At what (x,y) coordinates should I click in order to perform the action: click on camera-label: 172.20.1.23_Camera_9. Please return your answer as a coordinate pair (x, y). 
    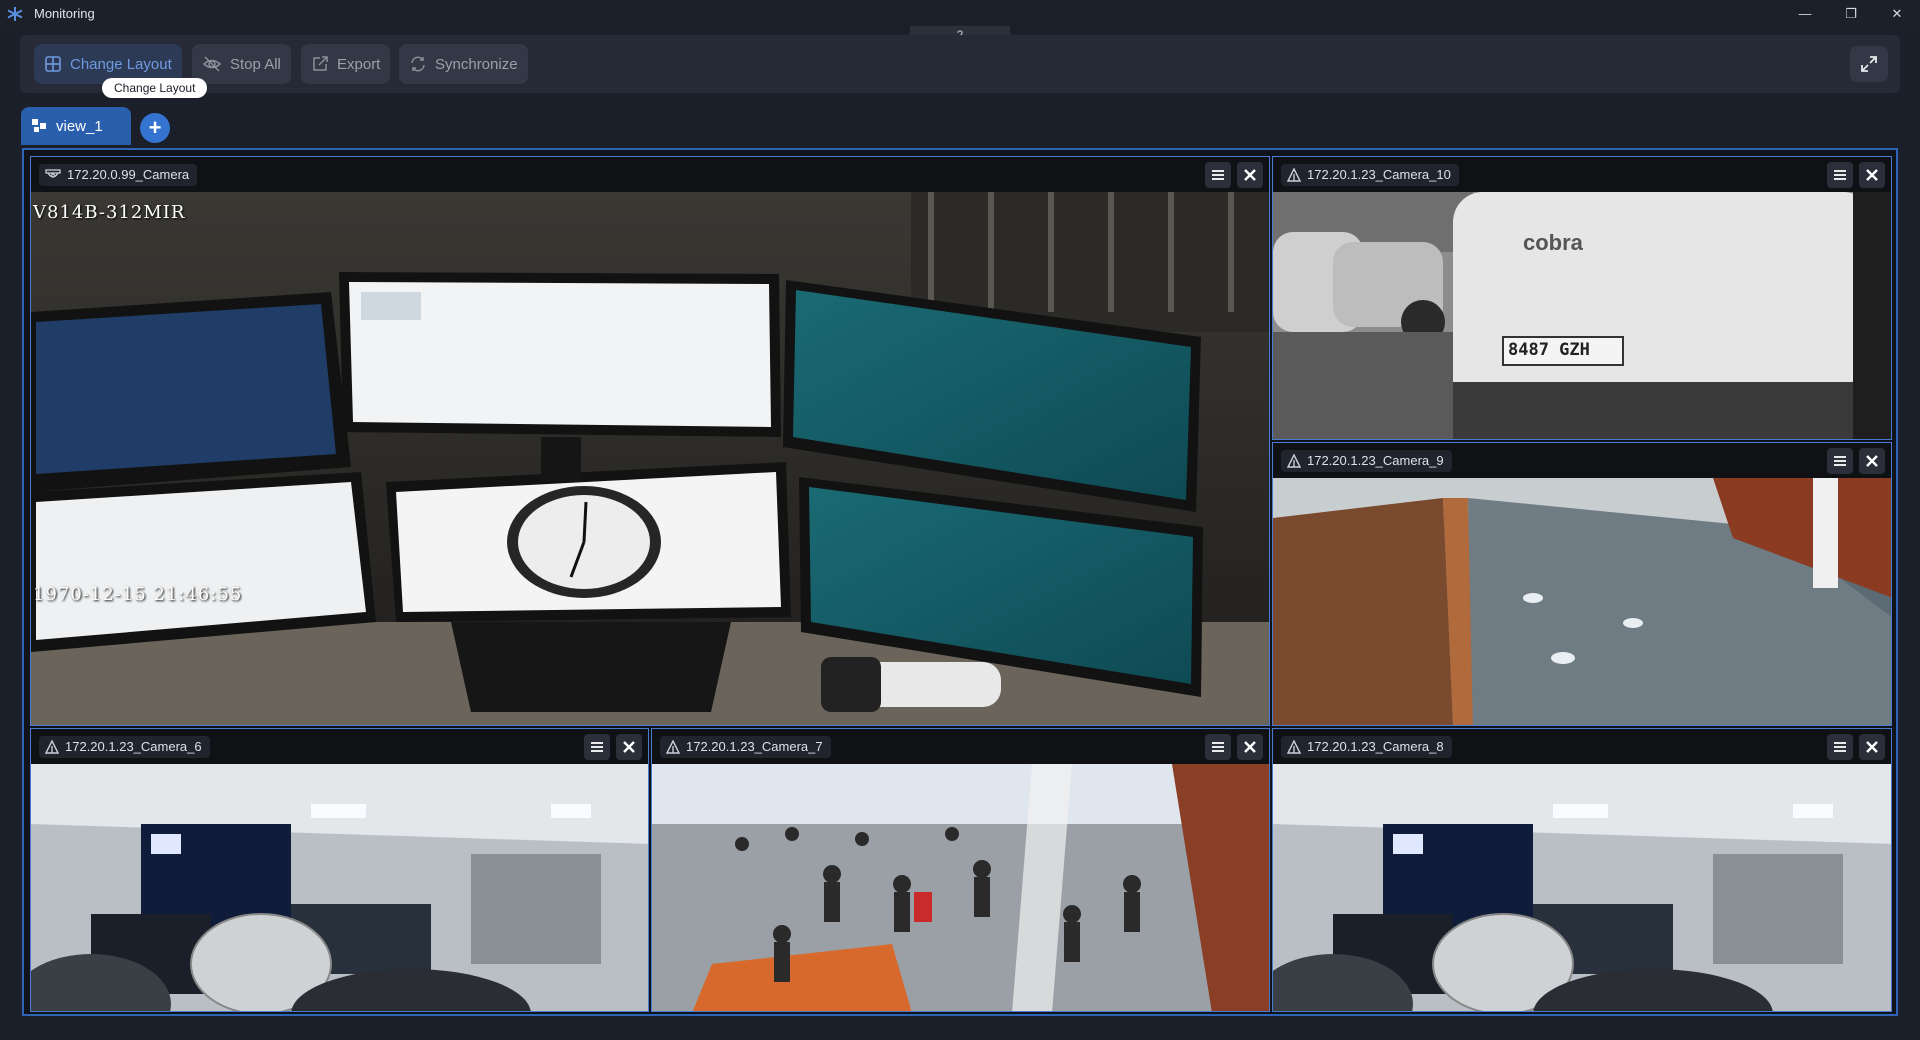
    Looking at the image, I should click on (1366, 460).